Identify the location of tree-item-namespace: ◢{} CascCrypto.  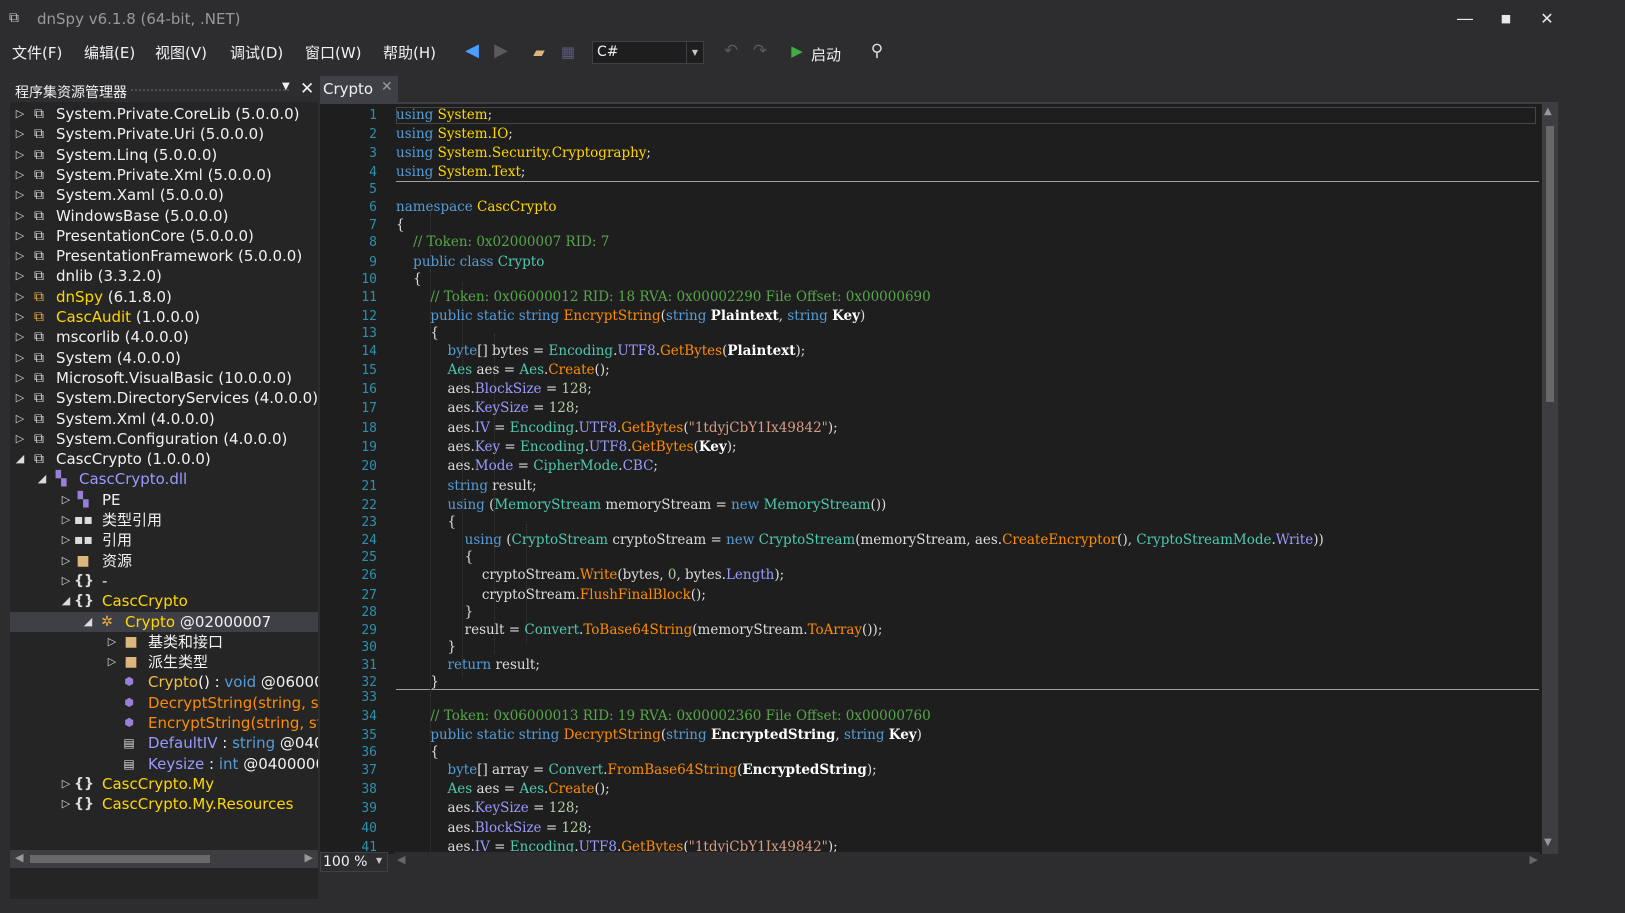
(164, 601).